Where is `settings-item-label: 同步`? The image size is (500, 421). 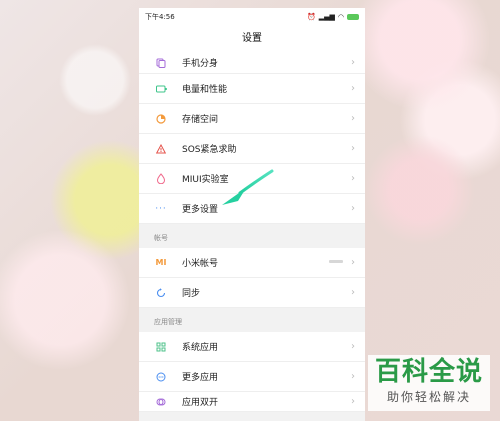
settings-item-label: 同步 is located at coordinates (191, 294).